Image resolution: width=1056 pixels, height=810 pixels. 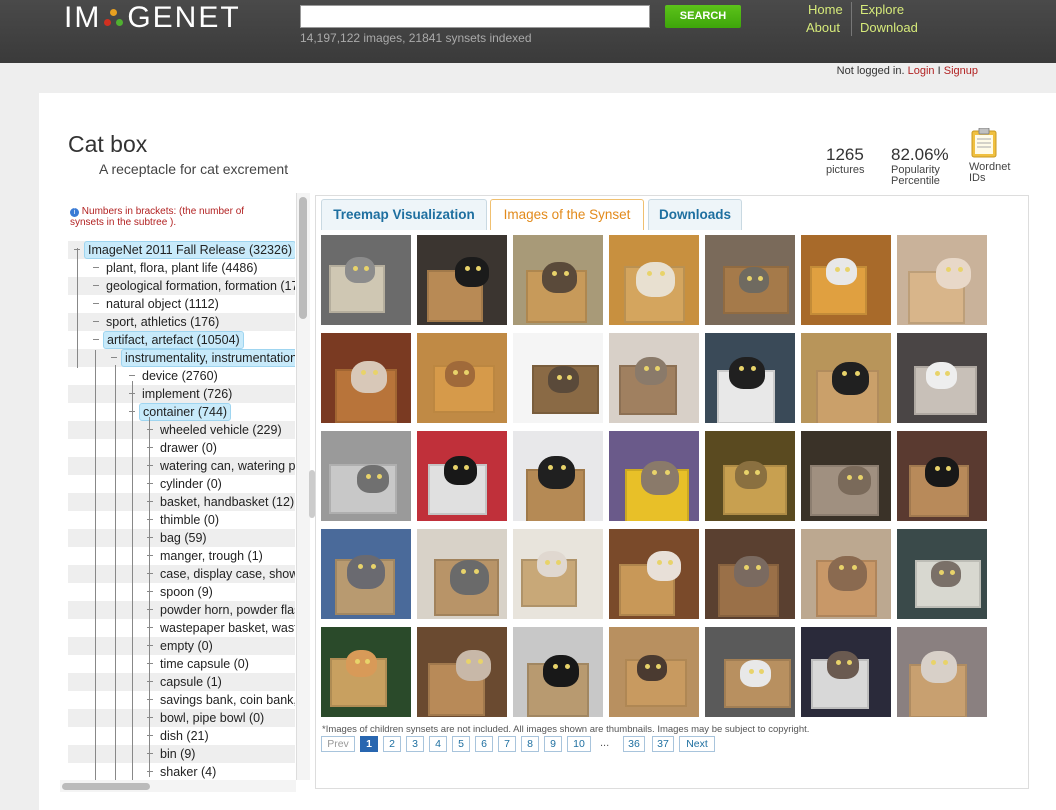 What do you see at coordinates (530, 744) in the screenshot?
I see `page-button: 8` at bounding box center [530, 744].